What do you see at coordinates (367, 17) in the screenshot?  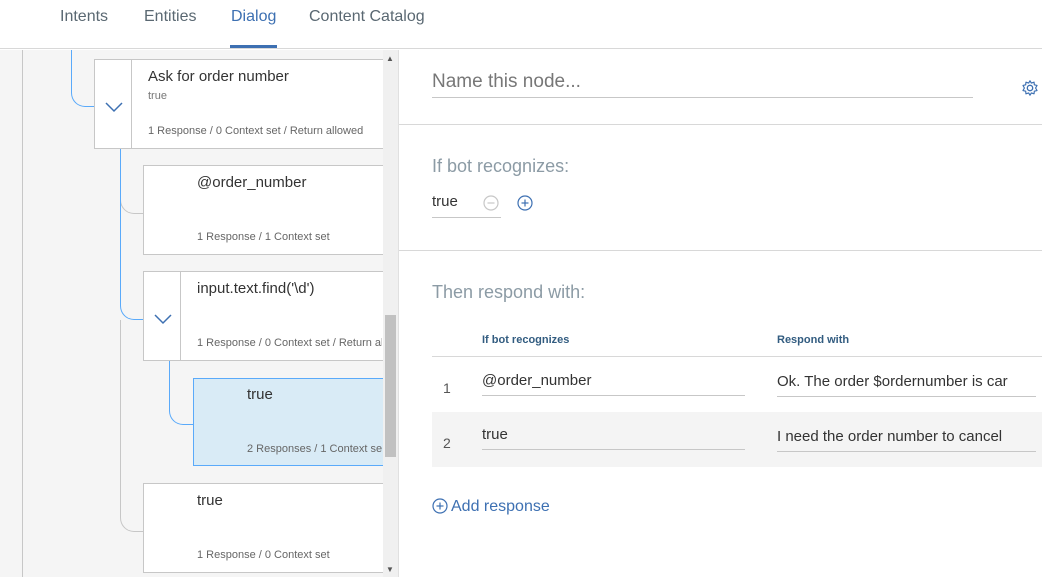 I see `tab-content-catalog: Content Catalog` at bounding box center [367, 17].